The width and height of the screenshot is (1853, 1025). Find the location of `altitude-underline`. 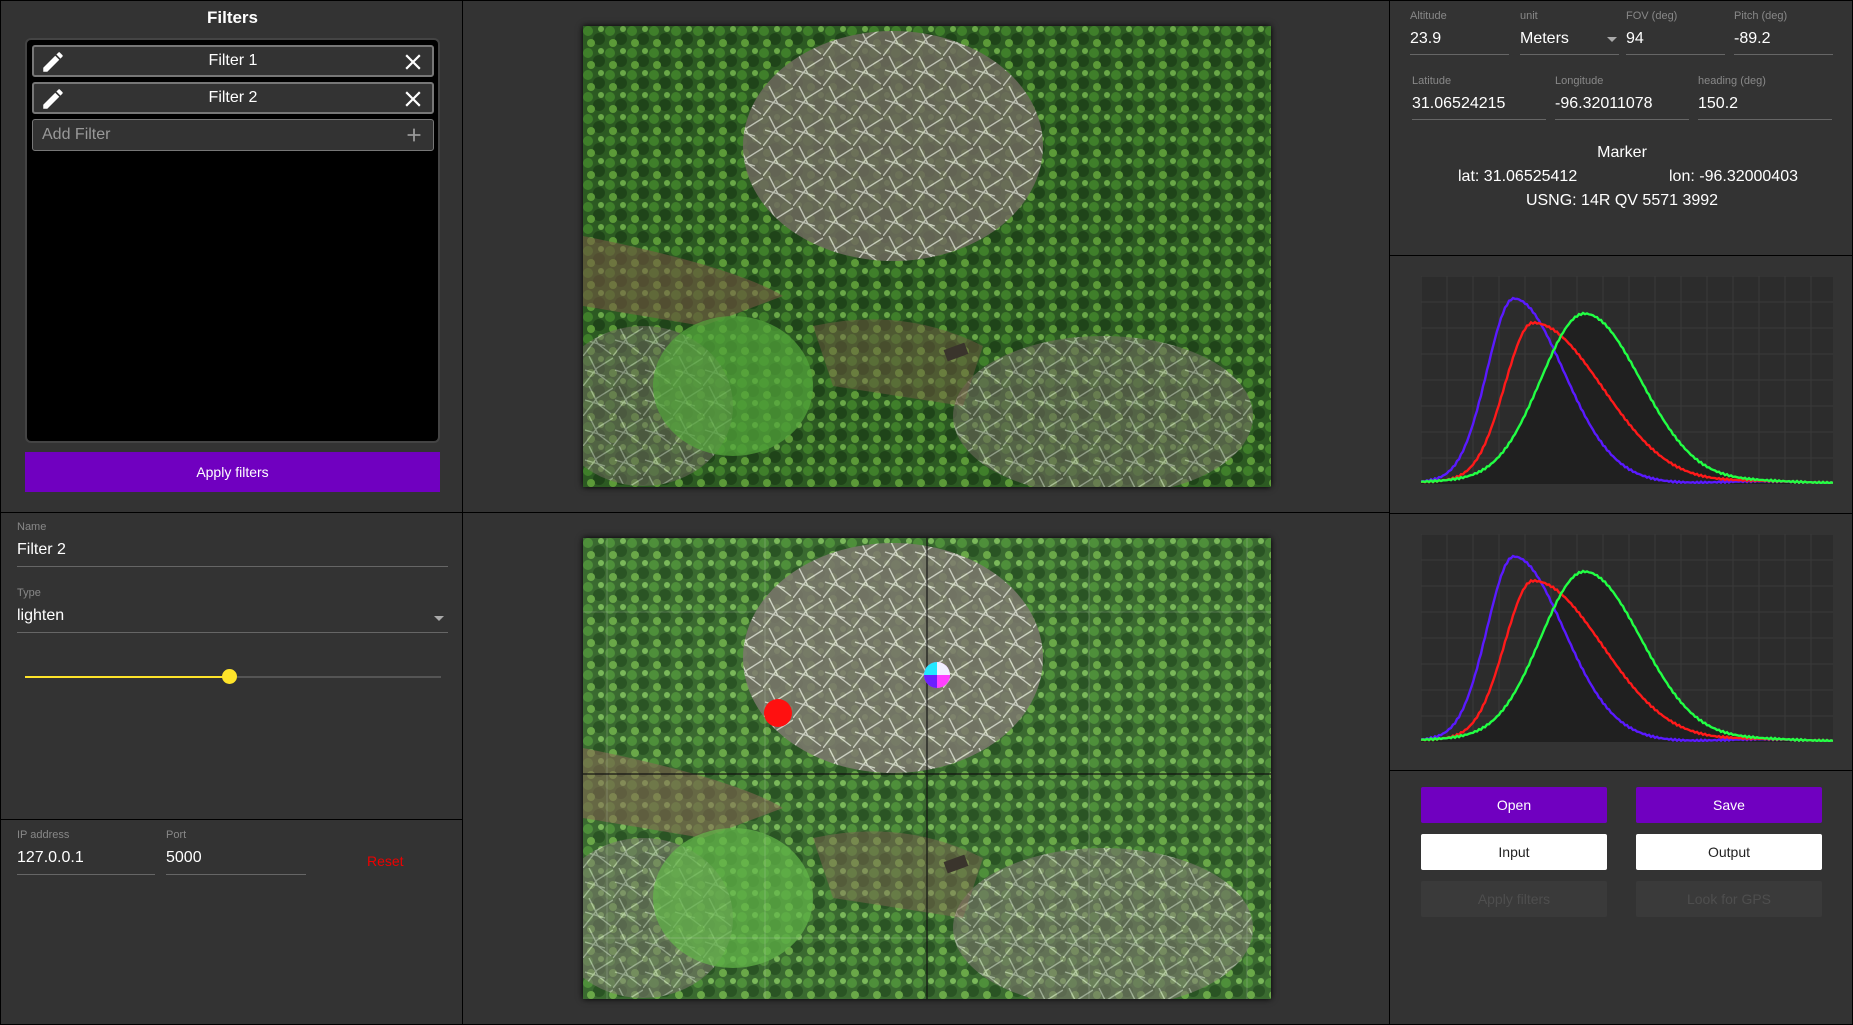

altitude-underline is located at coordinates (1459, 54).